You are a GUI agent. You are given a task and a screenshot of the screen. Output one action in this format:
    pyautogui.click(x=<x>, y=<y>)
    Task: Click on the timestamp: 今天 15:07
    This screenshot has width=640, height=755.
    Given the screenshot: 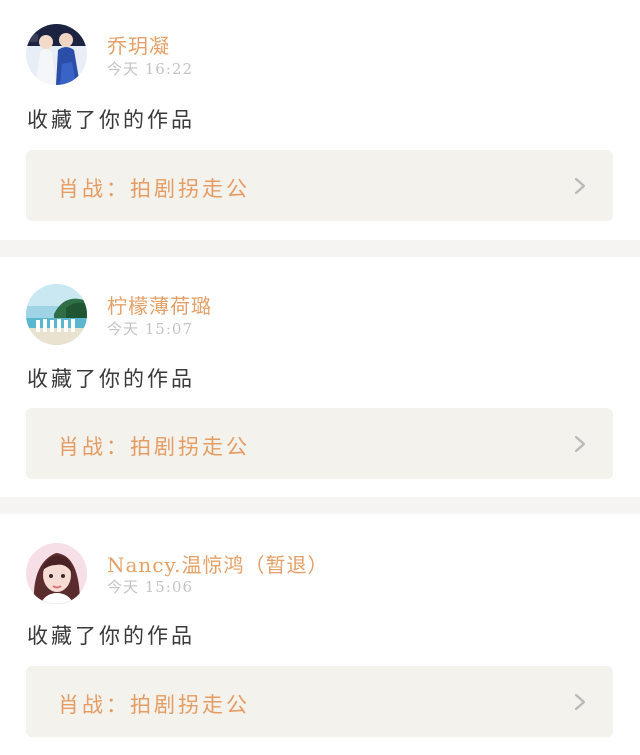 What is the action you would take?
    pyautogui.click(x=150, y=329)
    